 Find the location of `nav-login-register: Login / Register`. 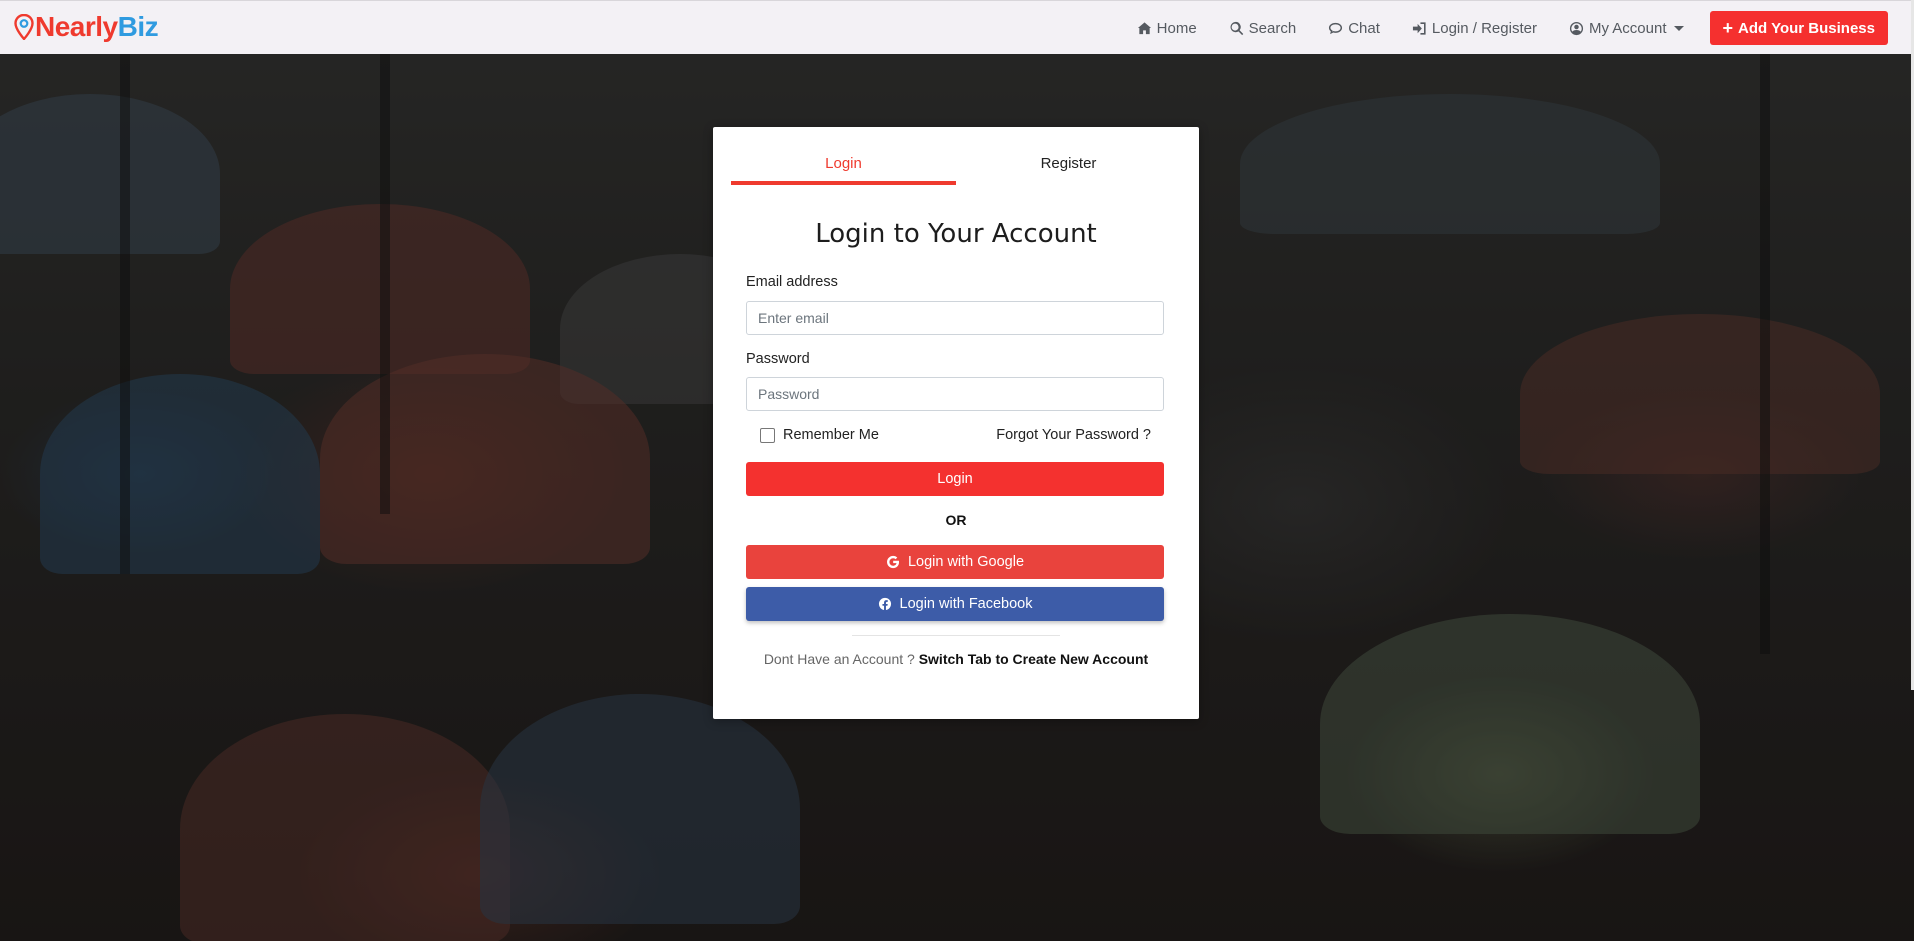

nav-login-register: Login / Register is located at coordinates (1474, 28).